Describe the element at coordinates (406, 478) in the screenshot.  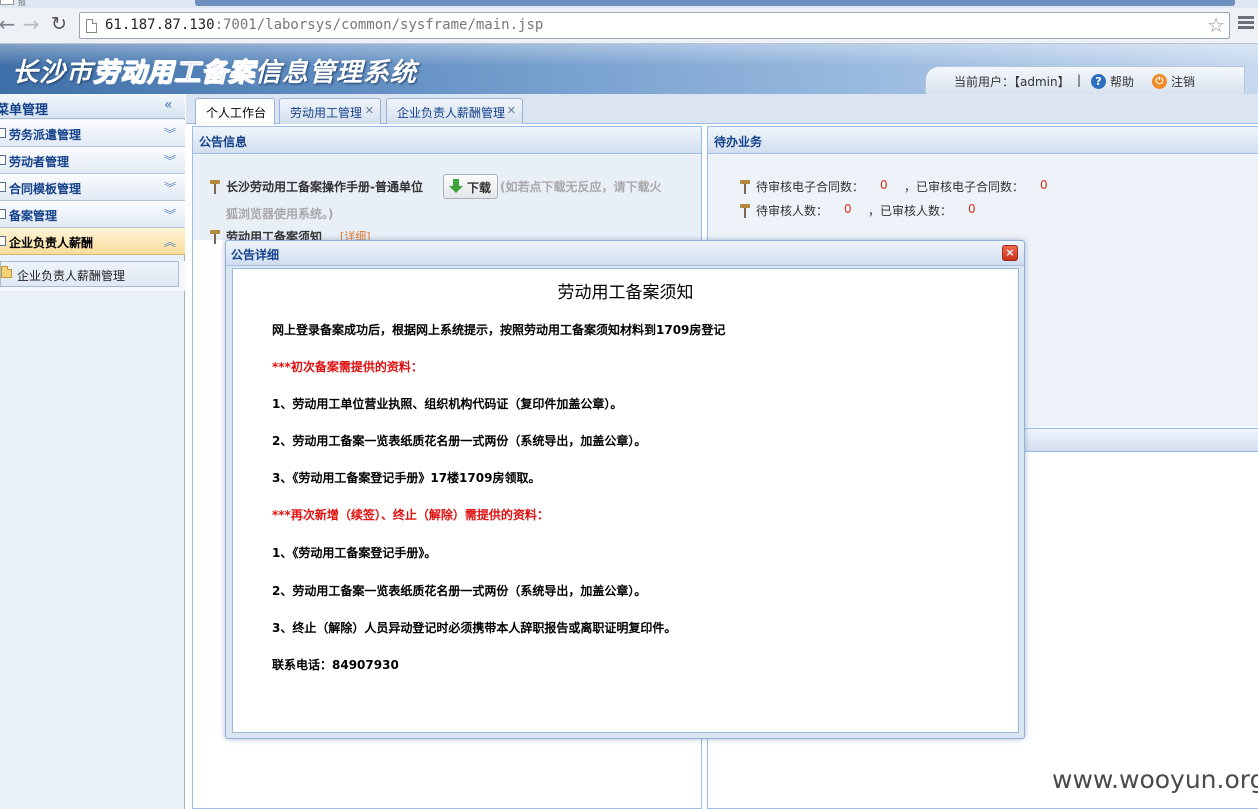
I see `doc-first-item-3: 3、《劳动用工备案登记手册》17楼1709房领取。` at that location.